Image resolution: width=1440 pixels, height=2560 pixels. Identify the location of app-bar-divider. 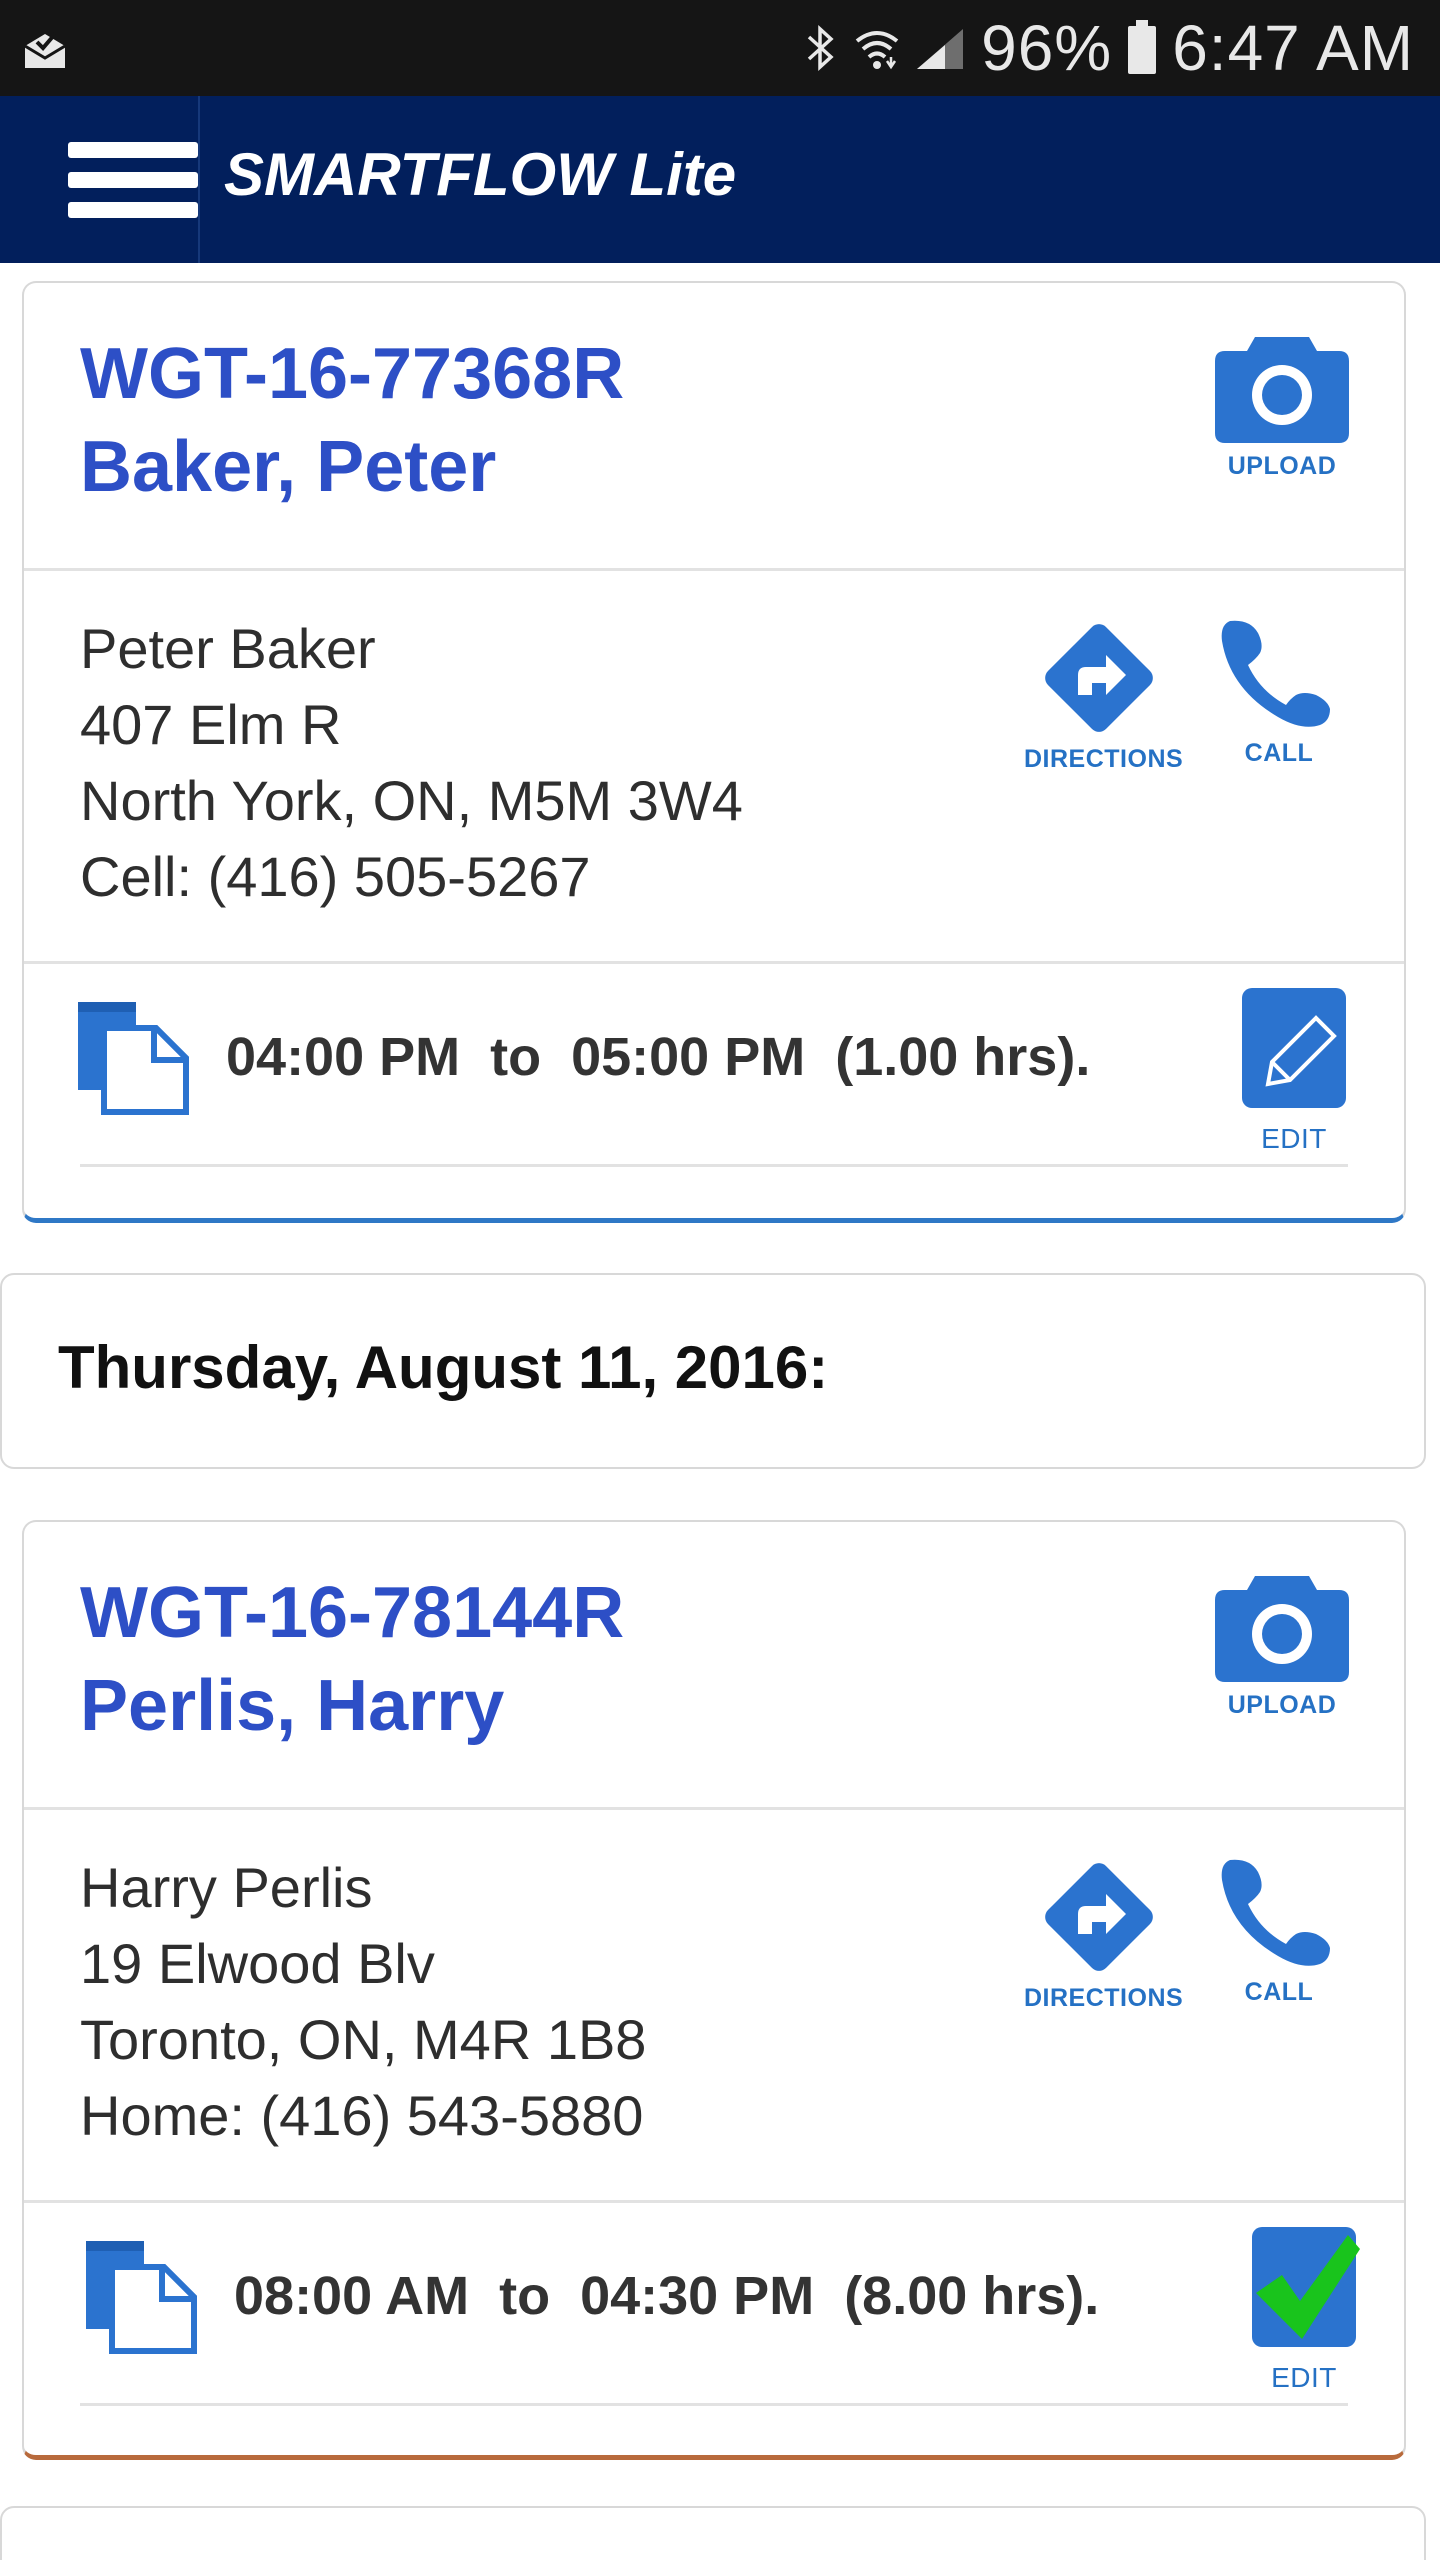
(199, 179).